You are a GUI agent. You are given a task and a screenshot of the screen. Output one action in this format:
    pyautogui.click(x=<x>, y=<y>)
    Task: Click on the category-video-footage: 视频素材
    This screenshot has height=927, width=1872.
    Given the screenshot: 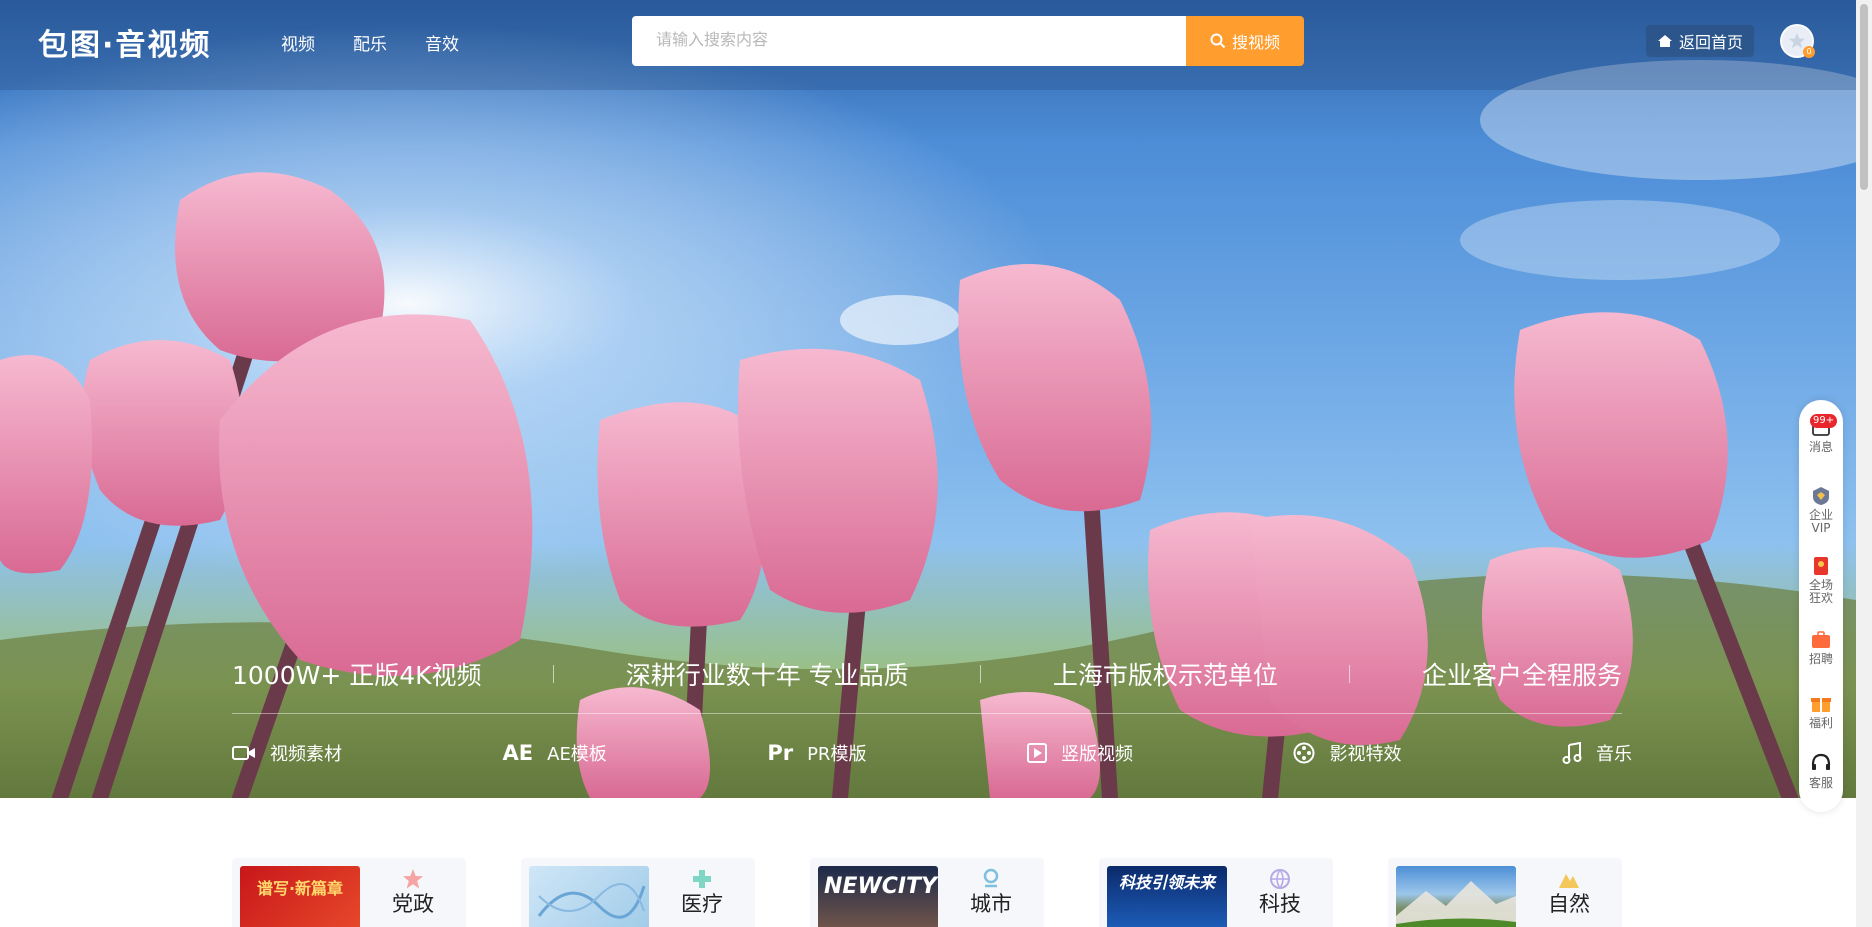 What is the action you would take?
    pyautogui.click(x=287, y=753)
    